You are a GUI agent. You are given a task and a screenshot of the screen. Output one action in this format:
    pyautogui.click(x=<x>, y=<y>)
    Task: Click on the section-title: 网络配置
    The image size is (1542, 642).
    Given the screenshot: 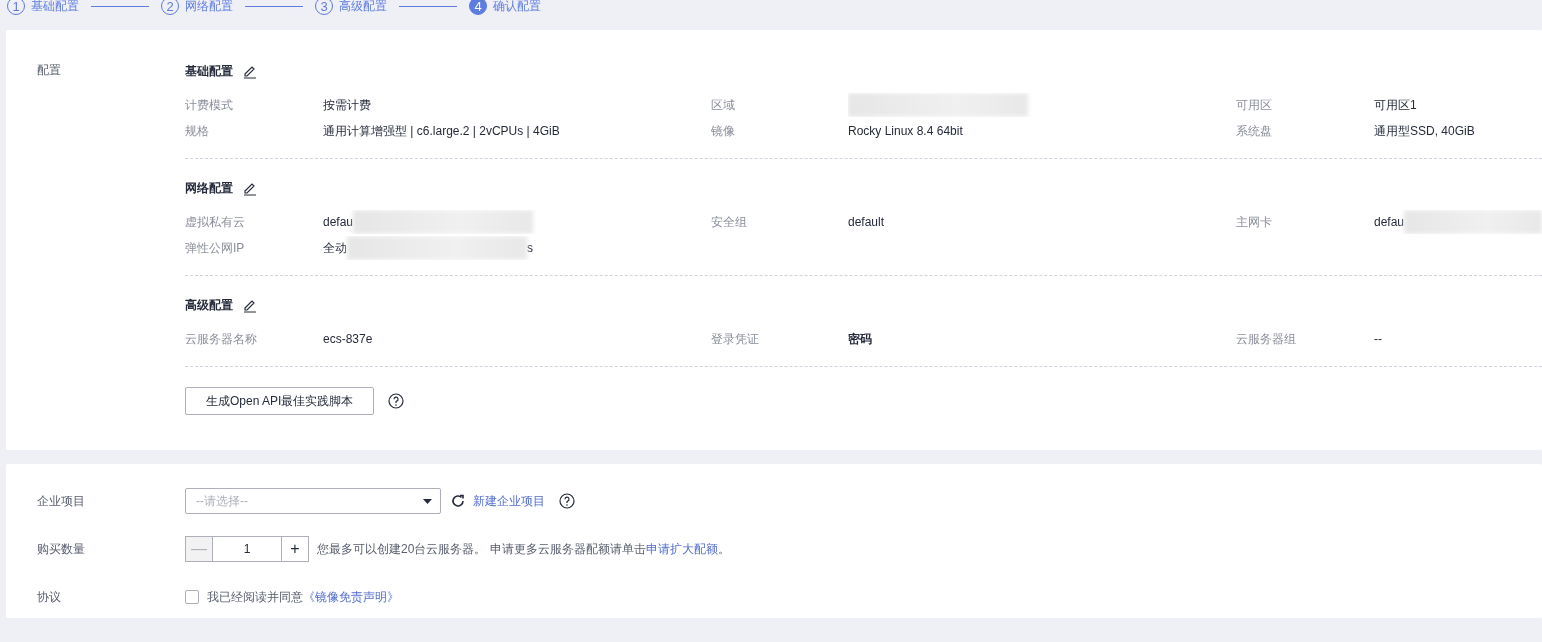 What is the action you would take?
    pyautogui.click(x=209, y=188)
    